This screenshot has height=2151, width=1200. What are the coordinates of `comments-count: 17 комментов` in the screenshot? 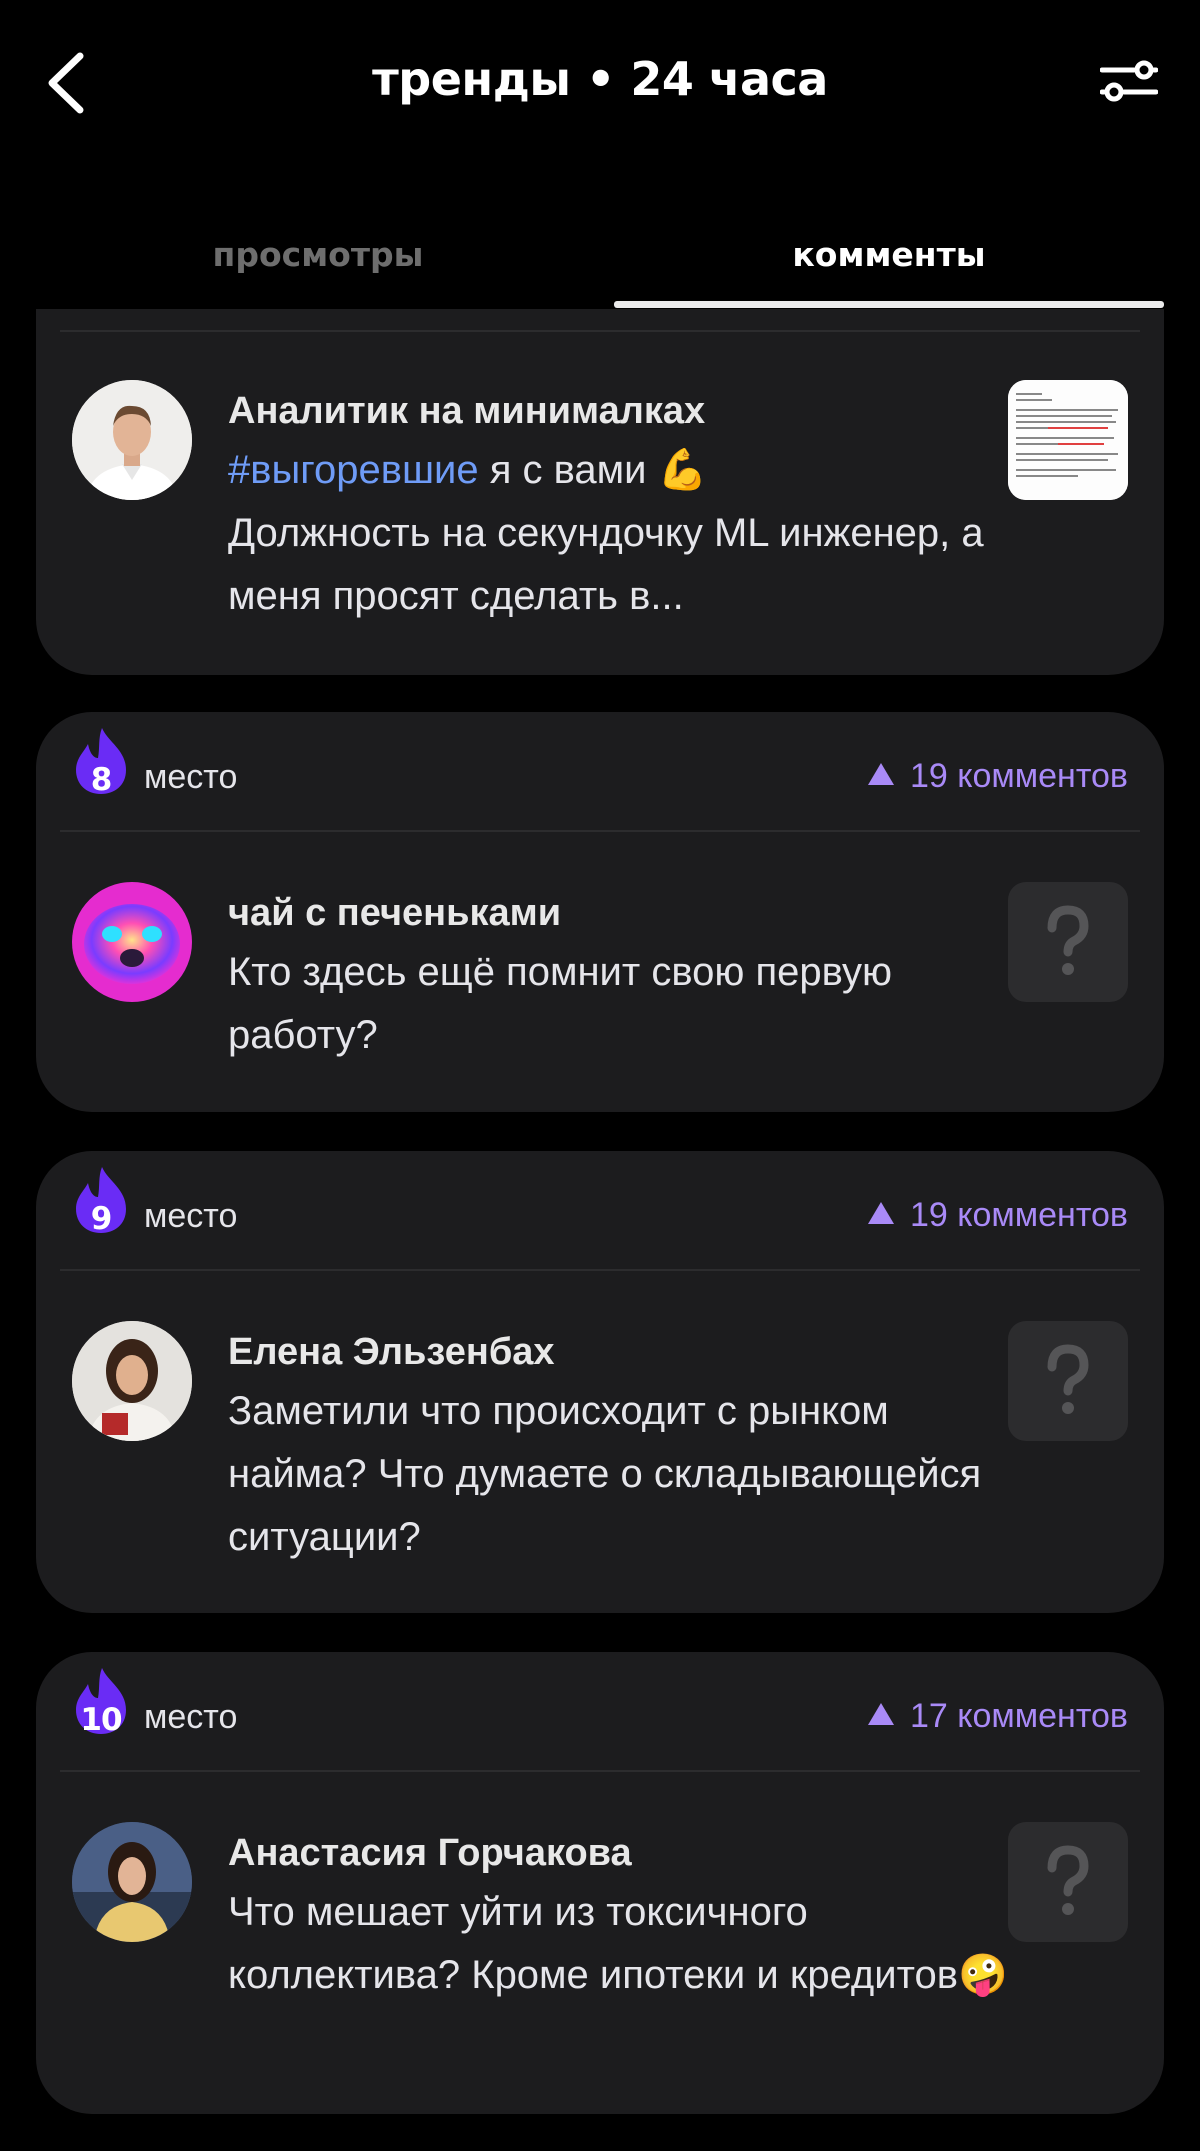 It's located at (997, 1716).